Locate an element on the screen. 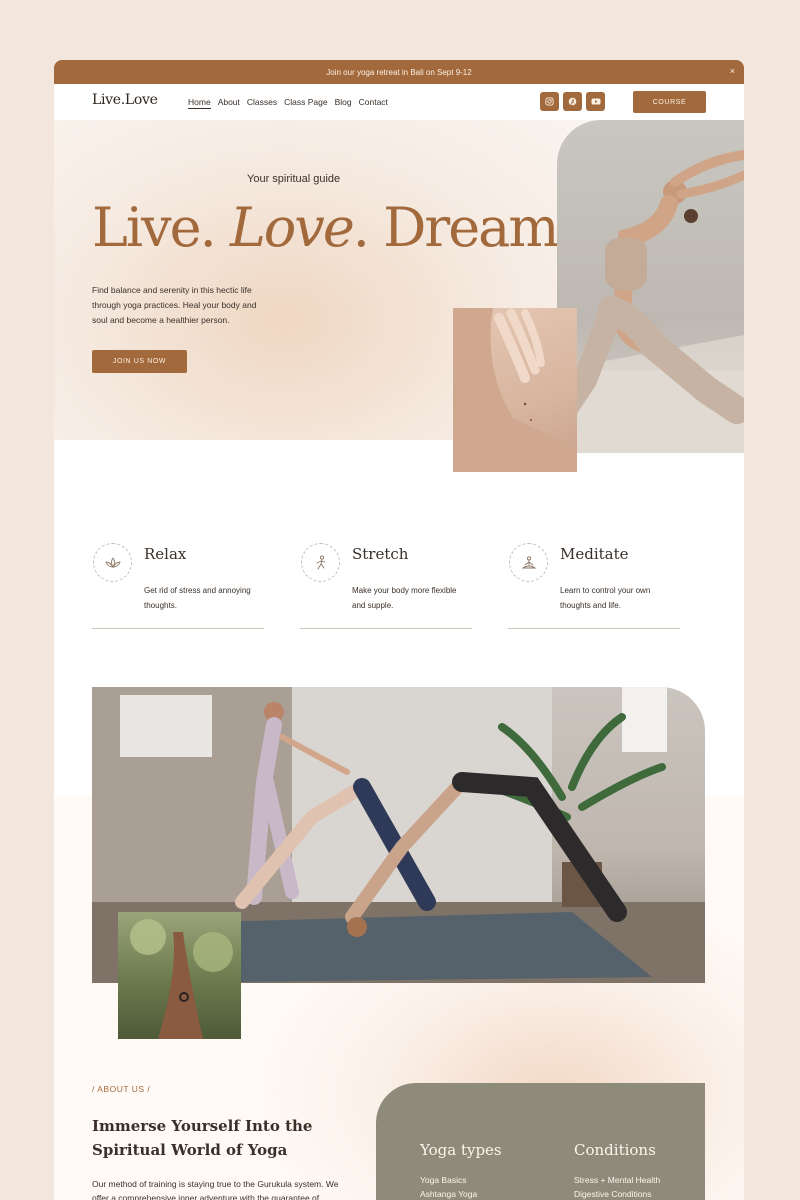  praying-hands-photo is located at coordinates (179, 975).